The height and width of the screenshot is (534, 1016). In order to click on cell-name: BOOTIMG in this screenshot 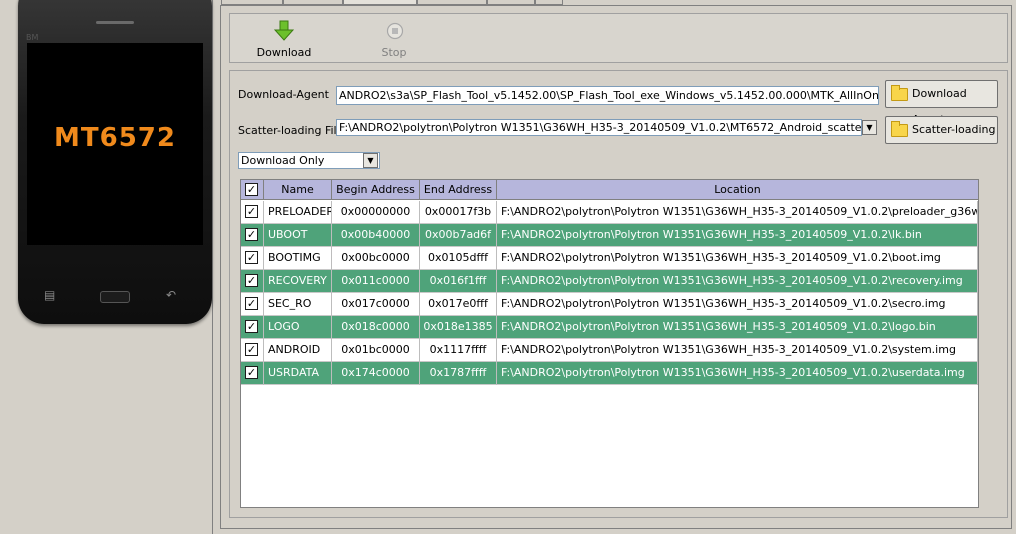, I will do `click(298, 258)`.